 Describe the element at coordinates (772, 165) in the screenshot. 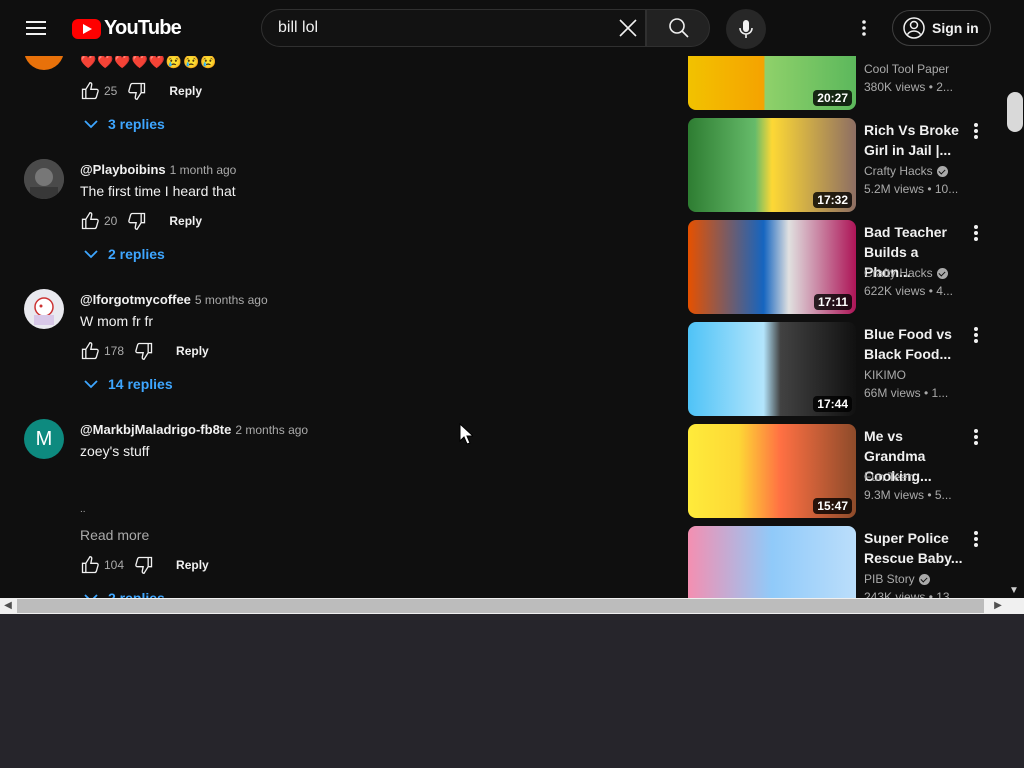

I see `video-thumbnail: 17:32` at that location.